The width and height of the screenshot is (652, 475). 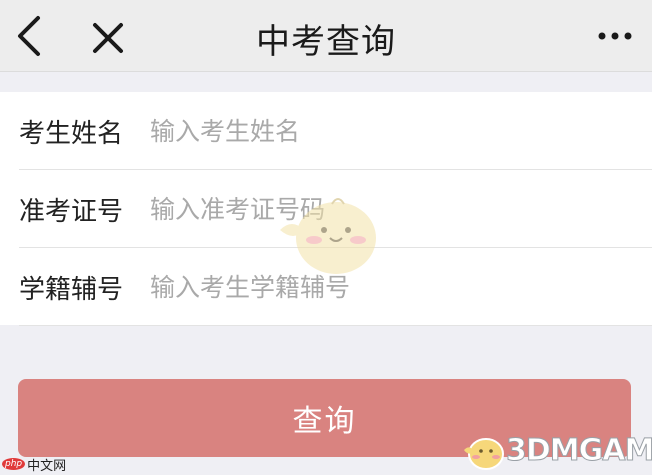 What do you see at coordinates (47, 466) in the screenshot?
I see `php-watermark-text: 中文网` at bounding box center [47, 466].